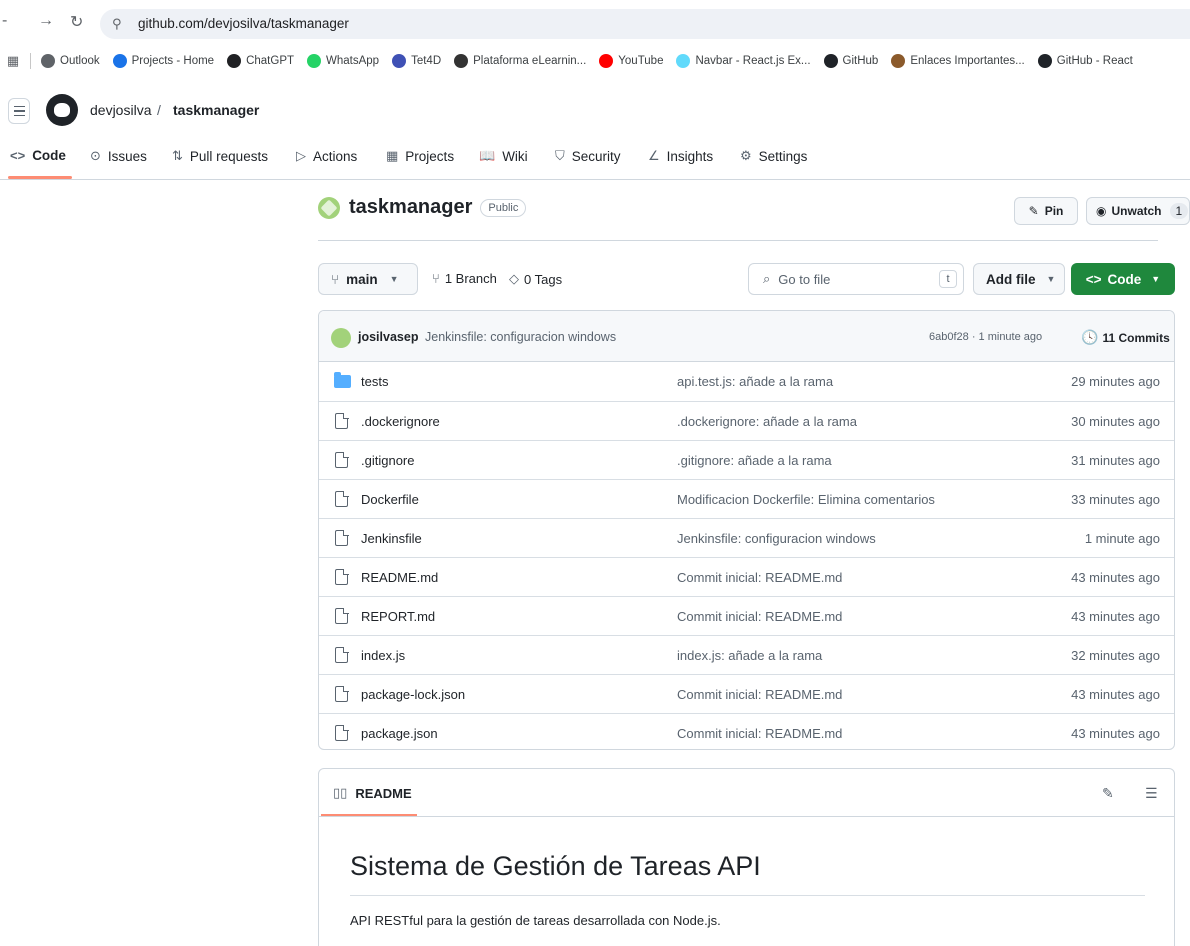 Image resolution: width=1190 pixels, height=946 pixels. I want to click on apps-grid-icon: ▦, so click(13, 61).